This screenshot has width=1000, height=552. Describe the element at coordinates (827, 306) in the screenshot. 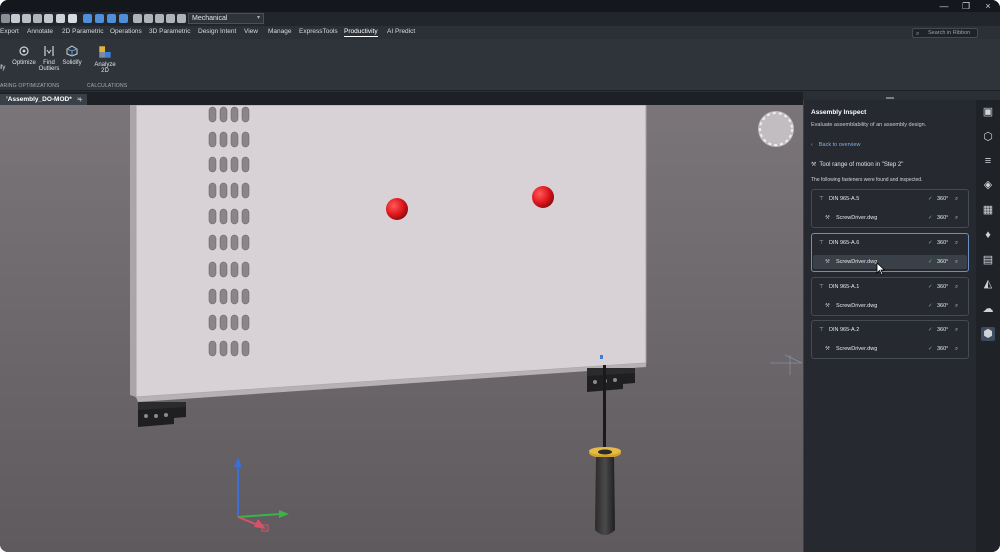

I see `wrench-icon: ⚒` at that location.